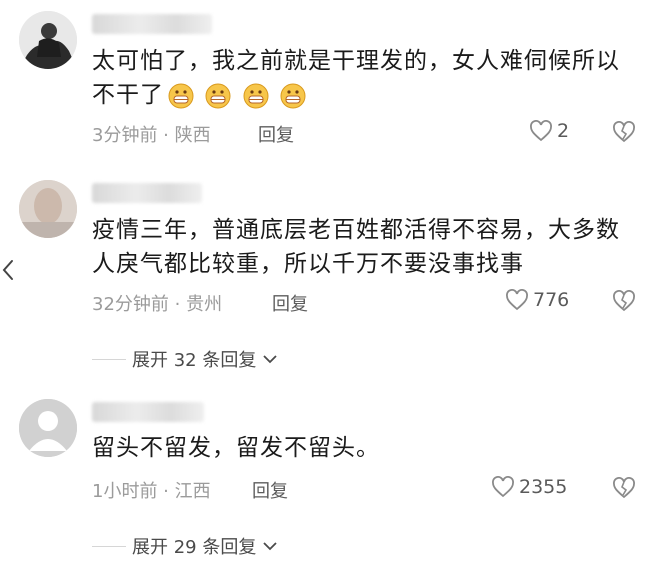 The width and height of the screenshot is (660, 563). I want to click on like-count: 2, so click(563, 131).